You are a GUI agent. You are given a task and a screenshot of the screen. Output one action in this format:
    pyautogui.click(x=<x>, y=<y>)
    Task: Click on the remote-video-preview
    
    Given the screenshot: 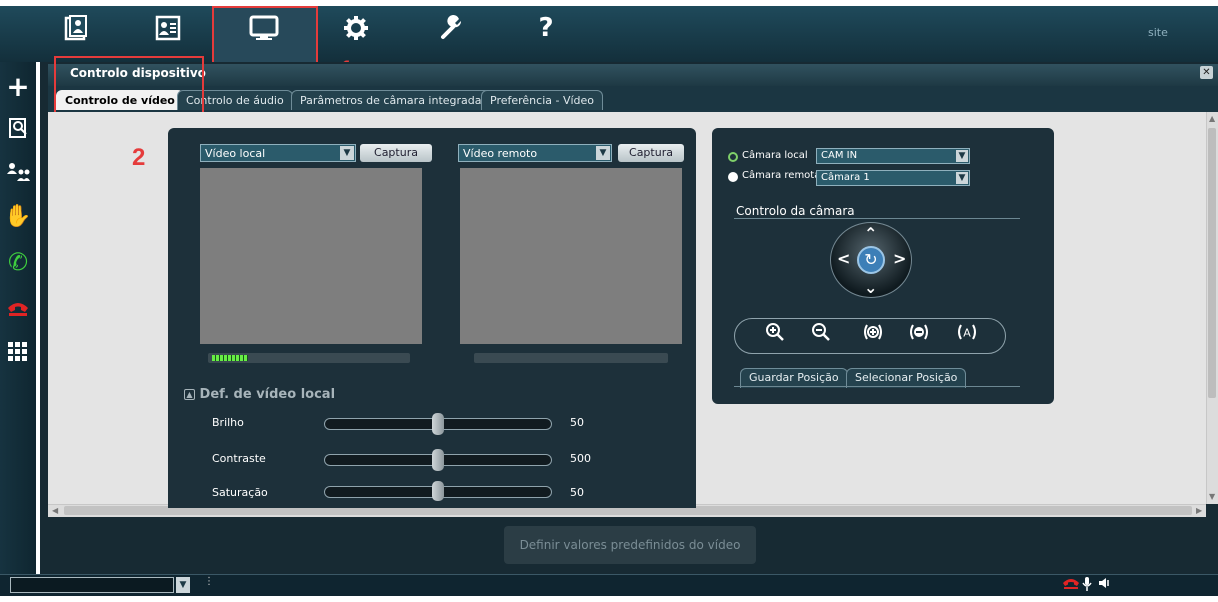 What is the action you would take?
    pyautogui.click(x=571, y=256)
    